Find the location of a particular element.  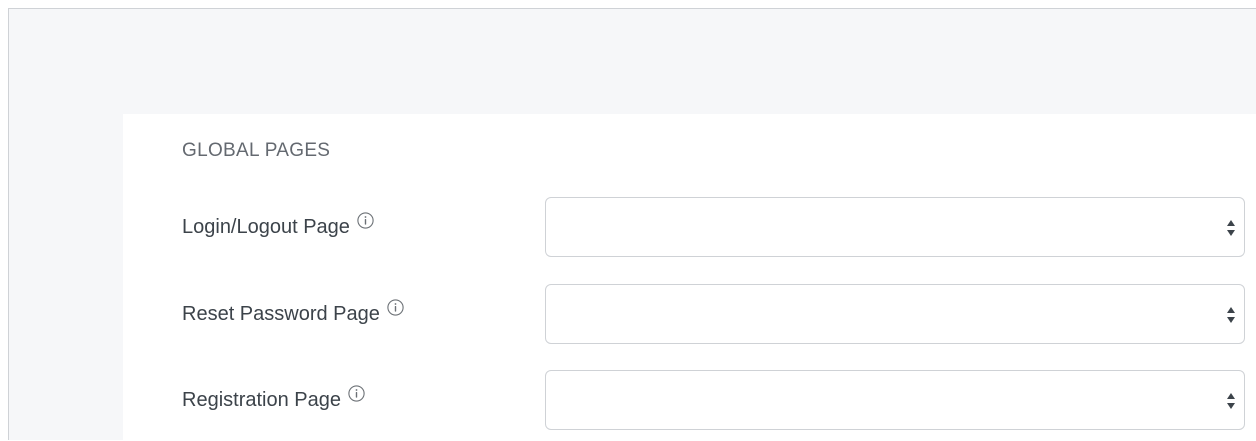

login-logout-page-select is located at coordinates (895, 227).